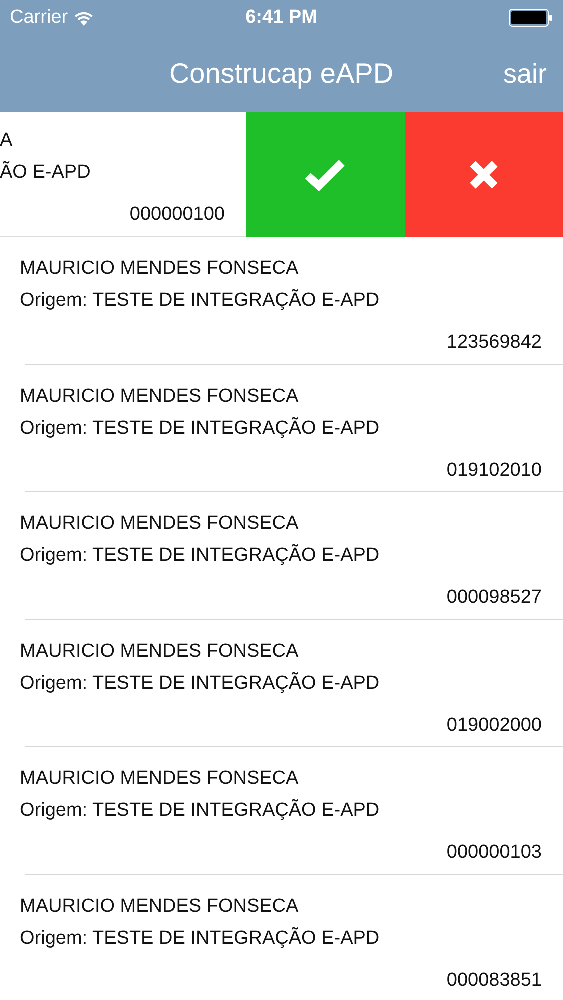 This screenshot has height=1000, width=563. Describe the element at coordinates (531, 18) in the screenshot. I see `battery-icon` at that location.